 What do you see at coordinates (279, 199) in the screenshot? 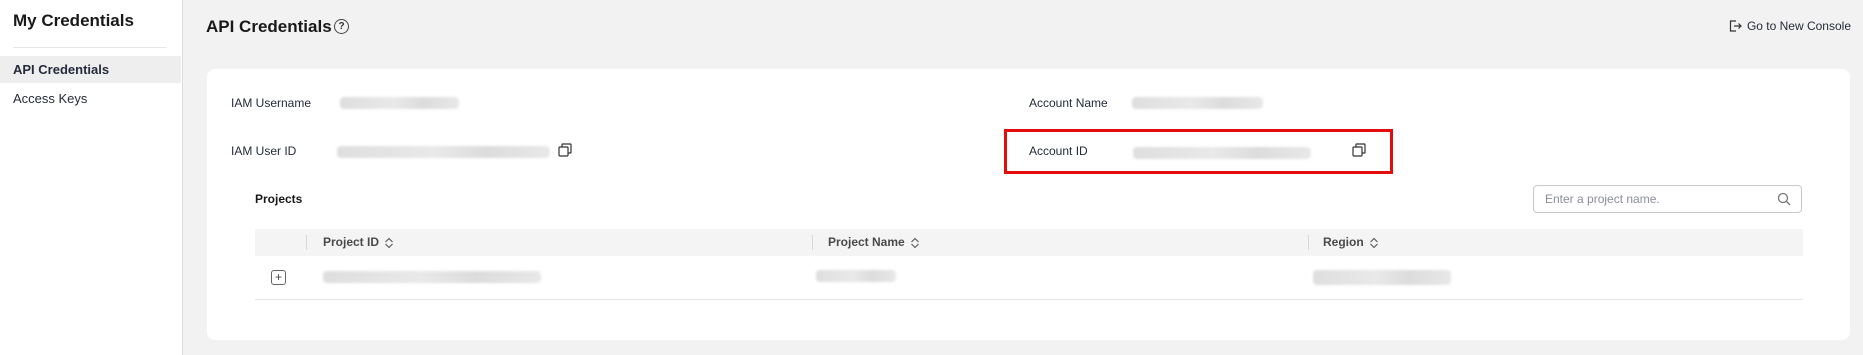
I see `projects-title: Projects` at bounding box center [279, 199].